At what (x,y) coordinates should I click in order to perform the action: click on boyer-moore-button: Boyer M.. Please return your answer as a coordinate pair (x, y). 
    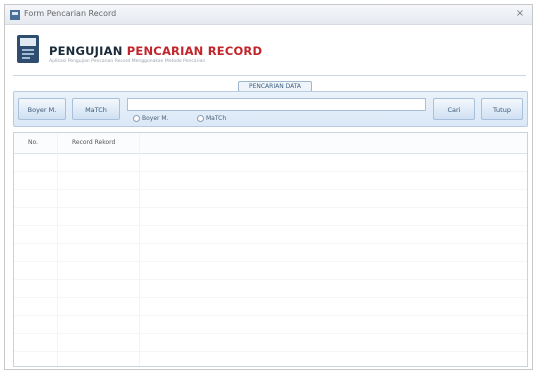
    Looking at the image, I should click on (42, 109).